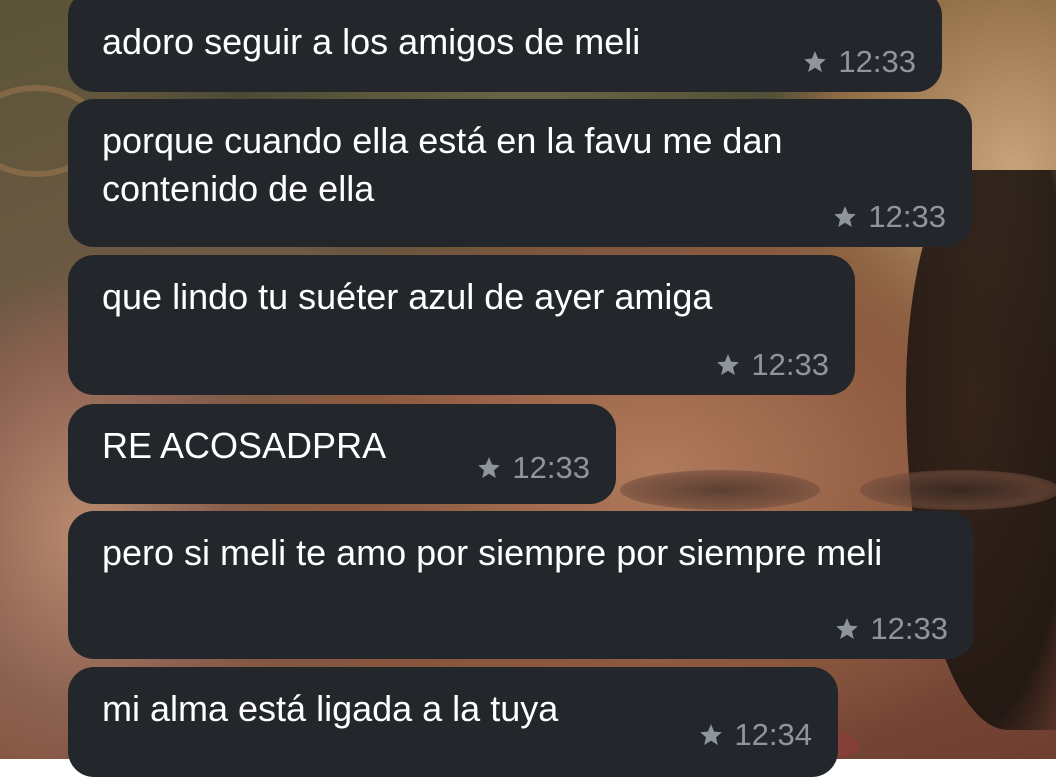 The image size is (1056, 777). I want to click on message-meta: 12:34, so click(755, 735).